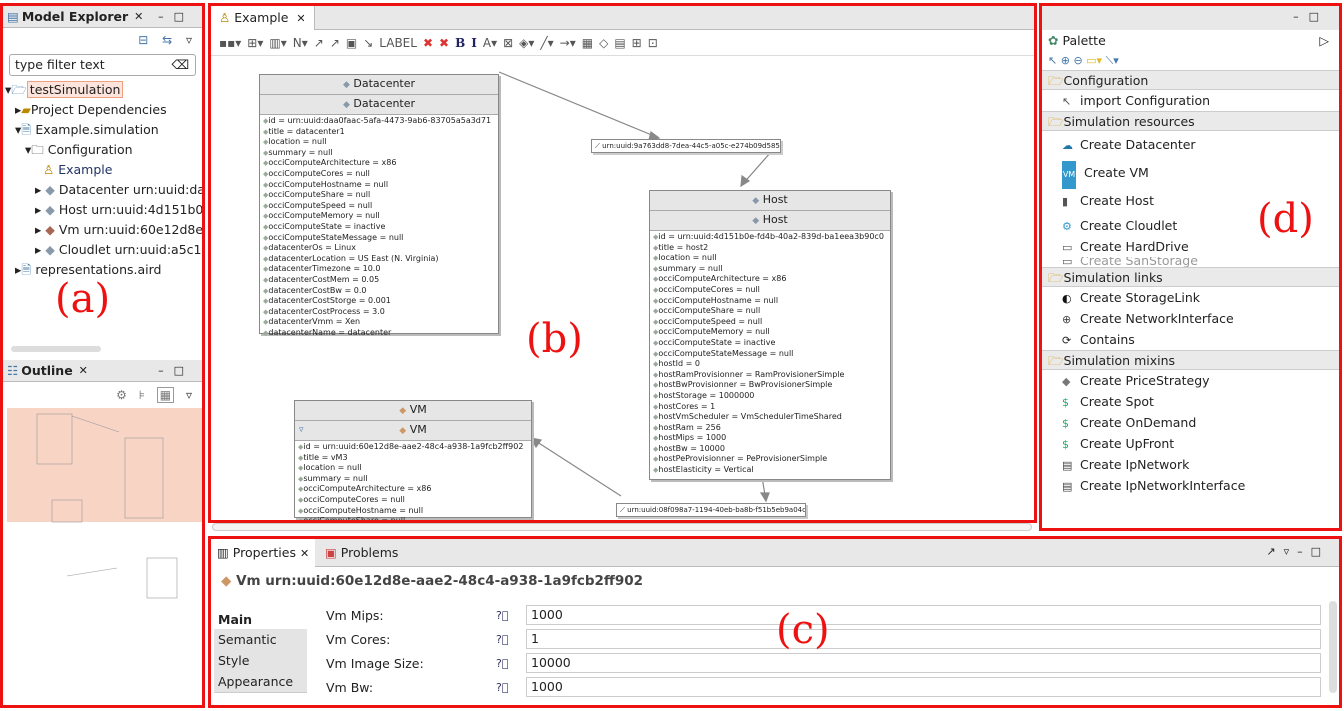  Describe the element at coordinates (300, 43) in the screenshot. I see `toolbar-icon-3: N▾` at that location.